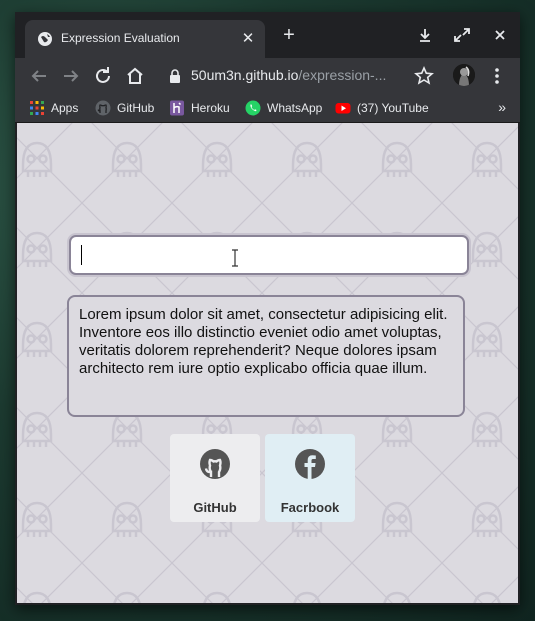  I want to click on heroku-icon, so click(177, 108).